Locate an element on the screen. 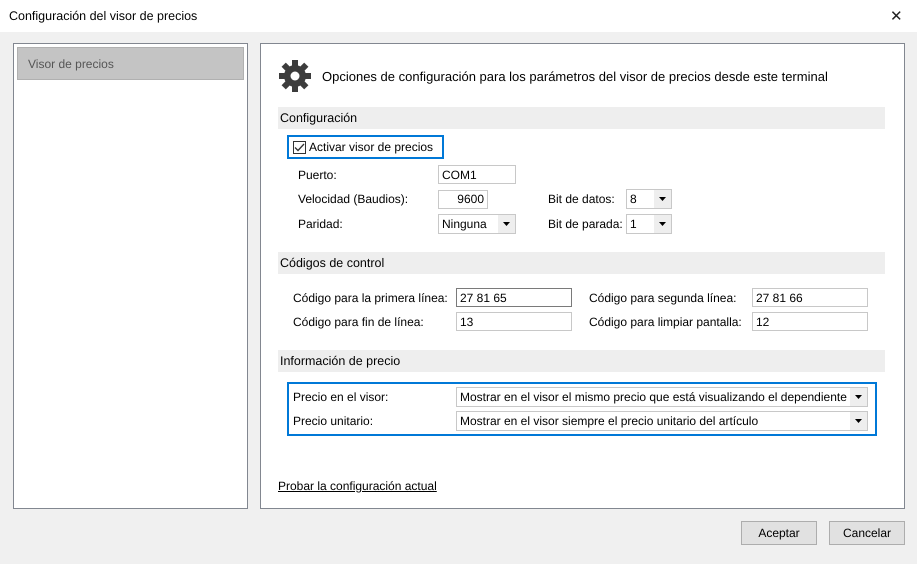 Image resolution: width=917 pixels, height=564 pixels. accept-button: Aceptar is located at coordinates (779, 533).